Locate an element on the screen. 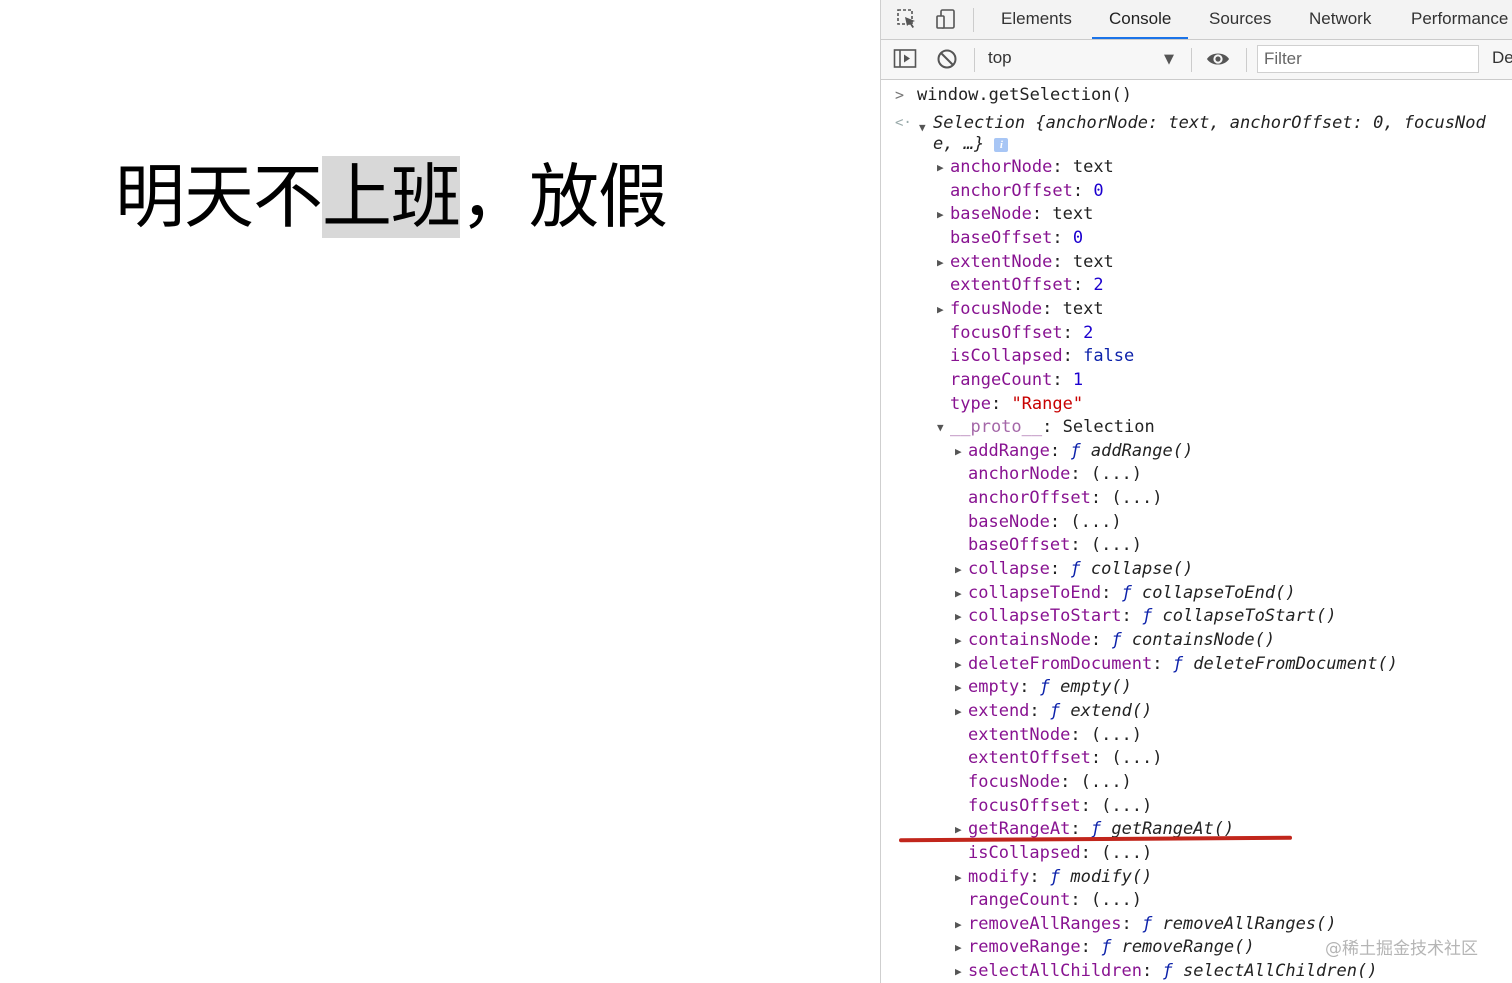 Image resolution: width=1512 pixels, height=983 pixels. tab-elements: Elements is located at coordinates (1036, 19).